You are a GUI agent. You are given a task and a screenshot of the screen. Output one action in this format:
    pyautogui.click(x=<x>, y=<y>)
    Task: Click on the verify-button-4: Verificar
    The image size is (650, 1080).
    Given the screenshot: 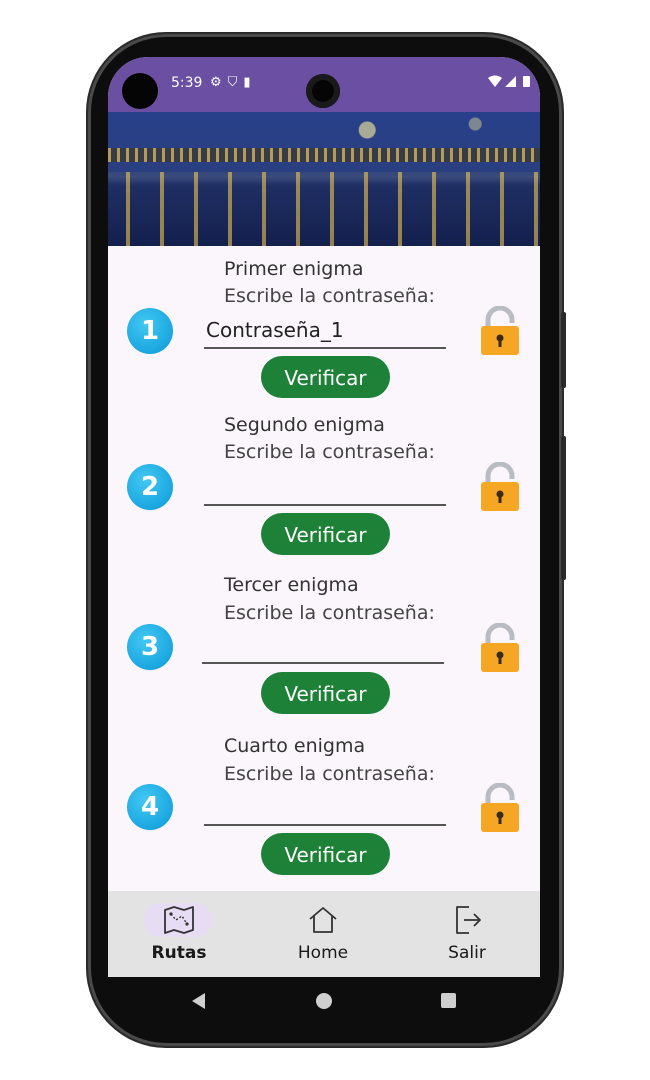 What is the action you would take?
    pyautogui.click(x=325, y=854)
    